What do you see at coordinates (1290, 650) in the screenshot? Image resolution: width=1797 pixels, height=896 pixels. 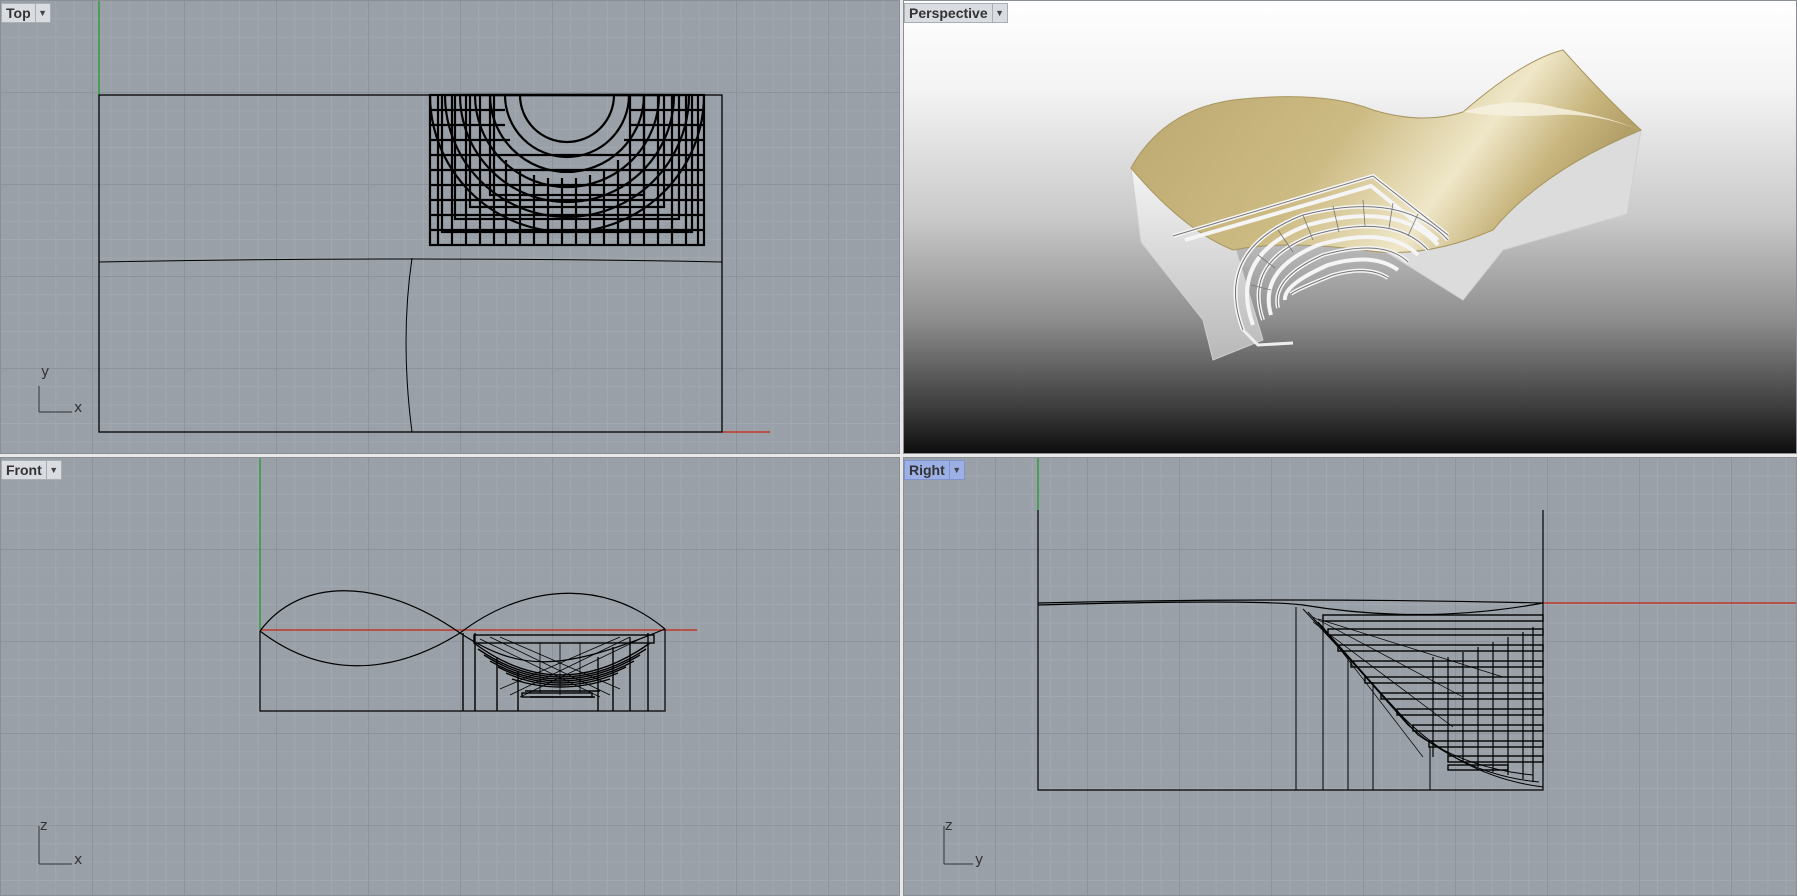 I see `roof-section` at bounding box center [1290, 650].